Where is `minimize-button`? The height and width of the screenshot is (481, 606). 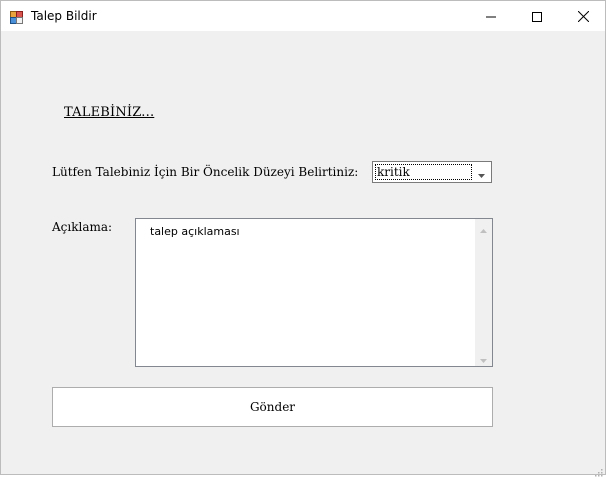 minimize-button is located at coordinates (491, 16).